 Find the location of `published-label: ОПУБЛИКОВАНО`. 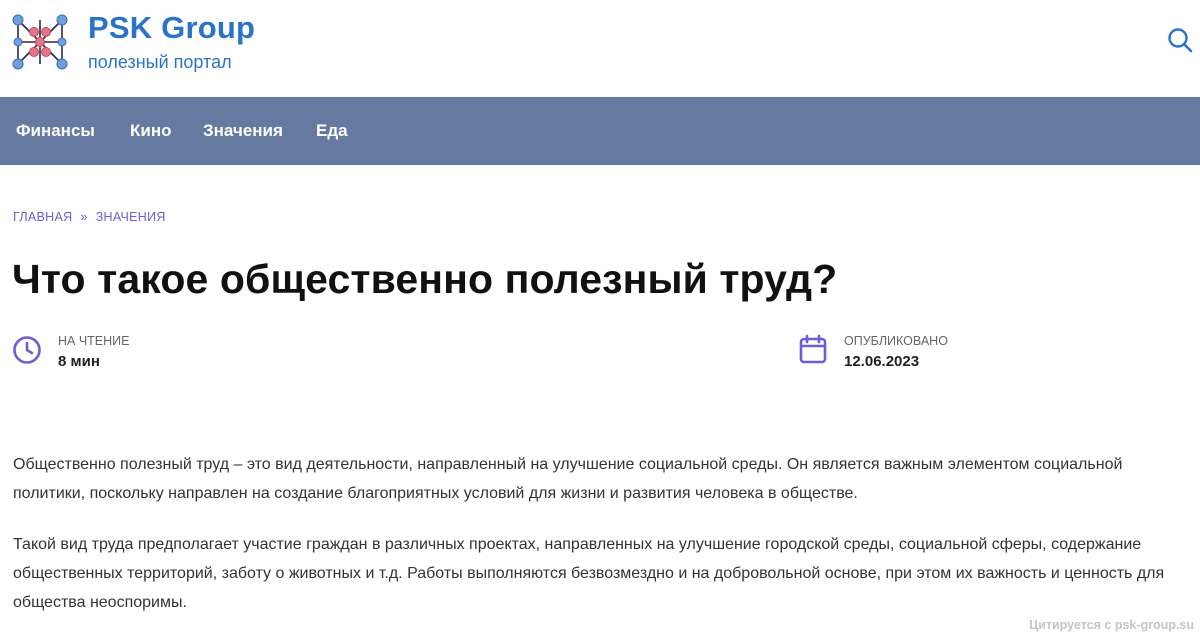

published-label: ОПУБЛИКОВАНО is located at coordinates (896, 341).